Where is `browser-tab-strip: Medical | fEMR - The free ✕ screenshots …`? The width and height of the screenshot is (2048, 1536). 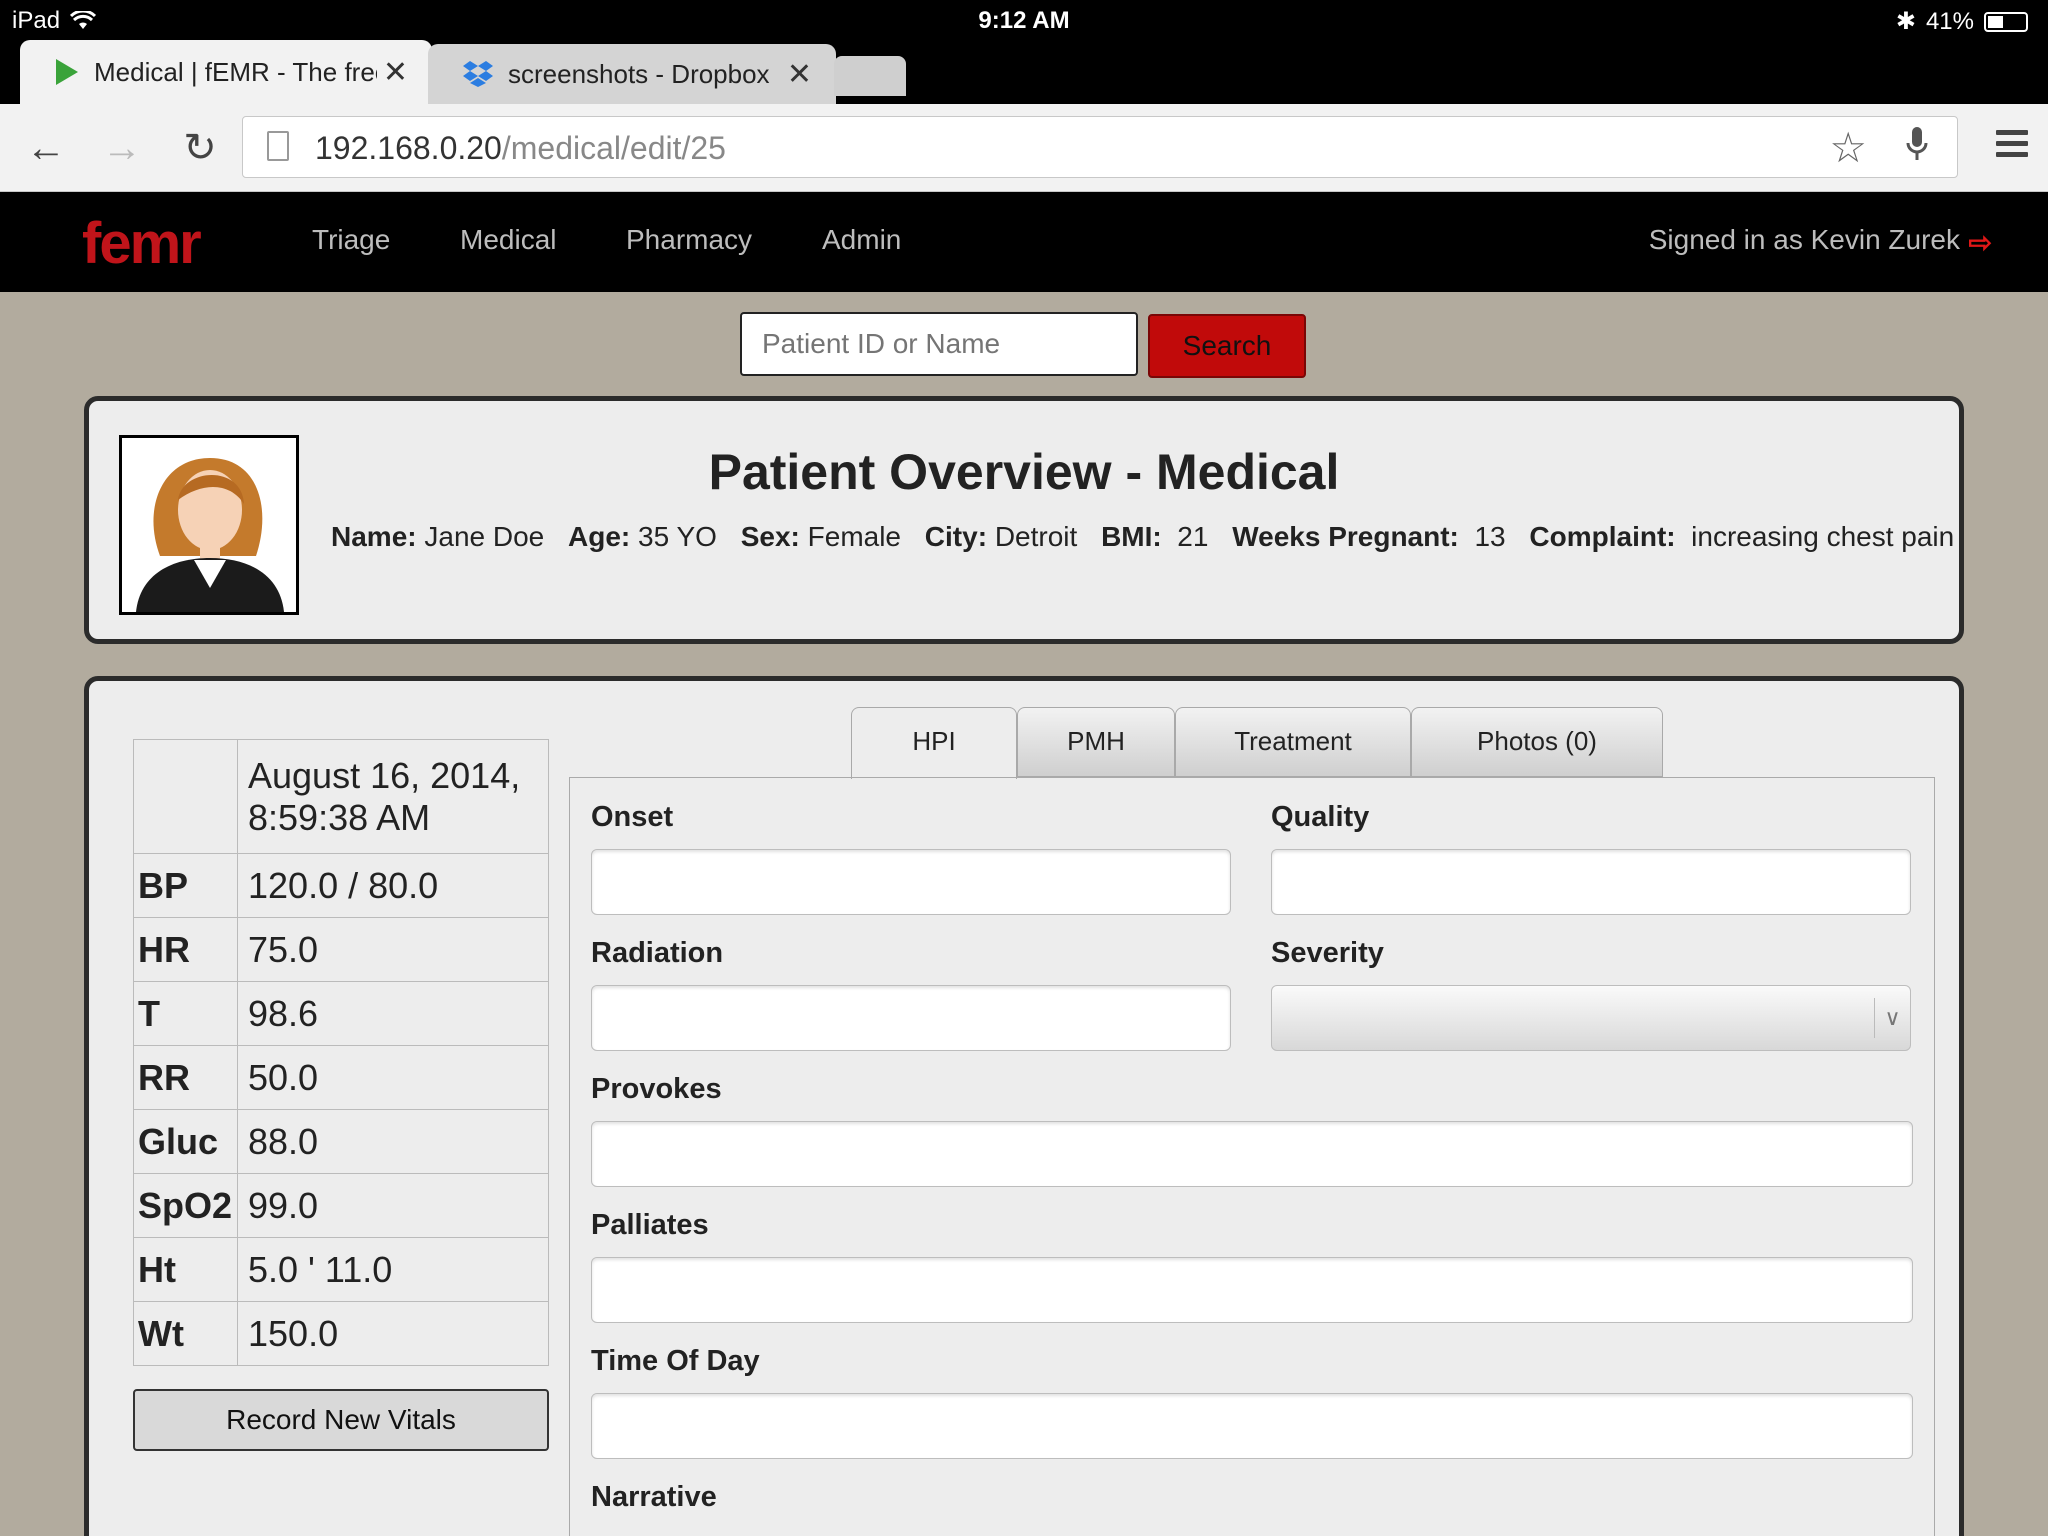 browser-tab-strip: Medical | fEMR - The free ✕ screenshots … is located at coordinates (1024, 72).